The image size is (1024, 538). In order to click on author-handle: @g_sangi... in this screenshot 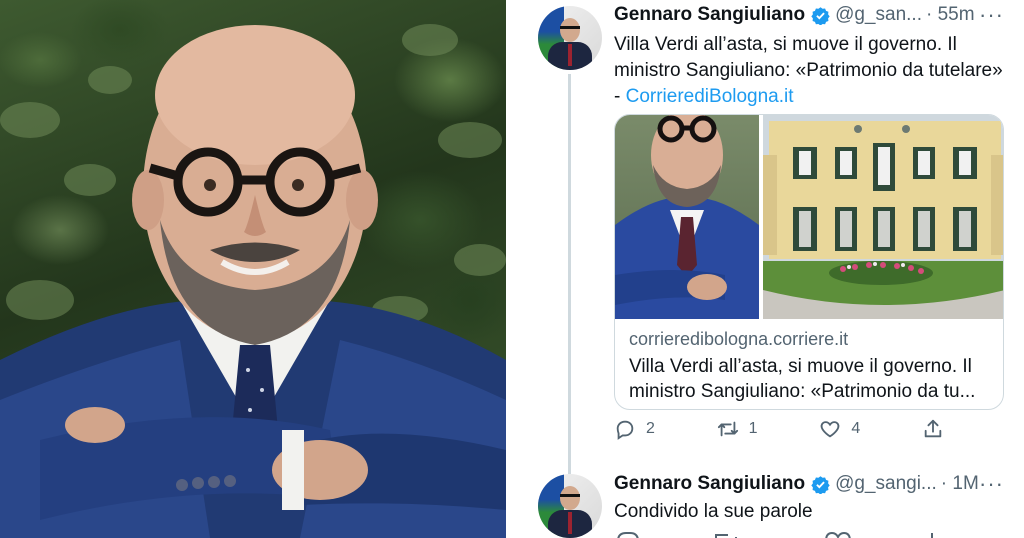, I will do `click(886, 484)`.